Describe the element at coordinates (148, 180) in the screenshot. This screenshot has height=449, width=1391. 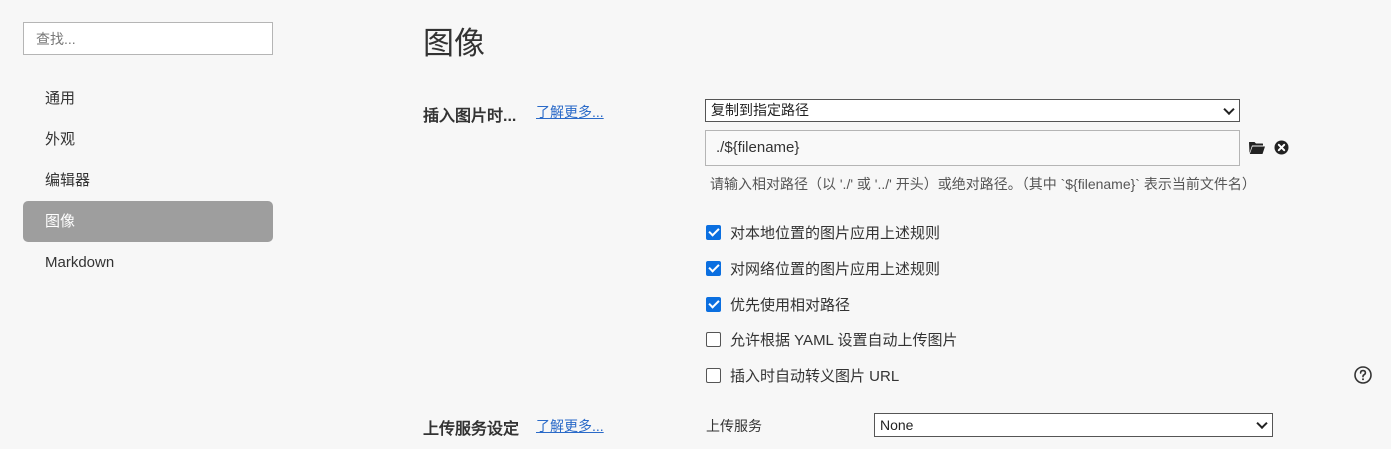
I see `sidebar-item-editor: 编辑器` at that location.